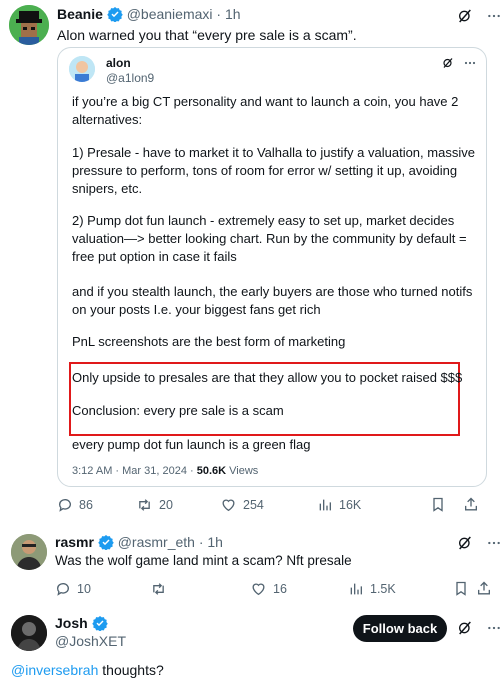 Image resolution: width=500 pixels, height=689 pixels. I want to click on like-count: 254, so click(253, 504).